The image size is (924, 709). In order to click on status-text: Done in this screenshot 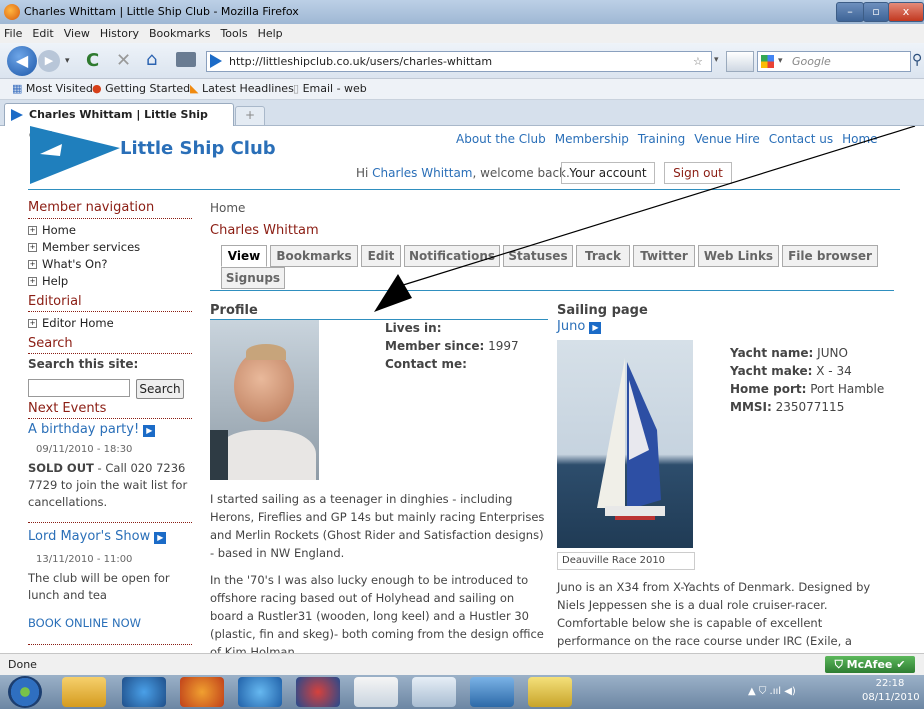, I will do `click(22, 664)`.